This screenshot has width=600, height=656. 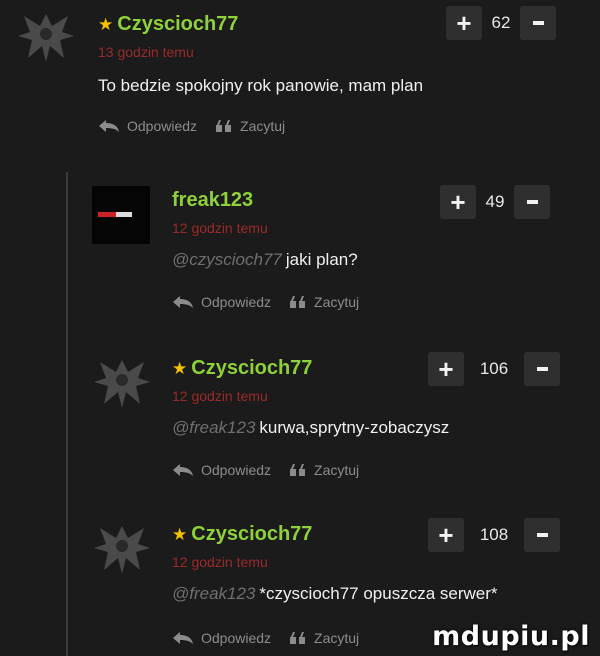 I want to click on vote-widget: + 108, so click(x=494, y=535).